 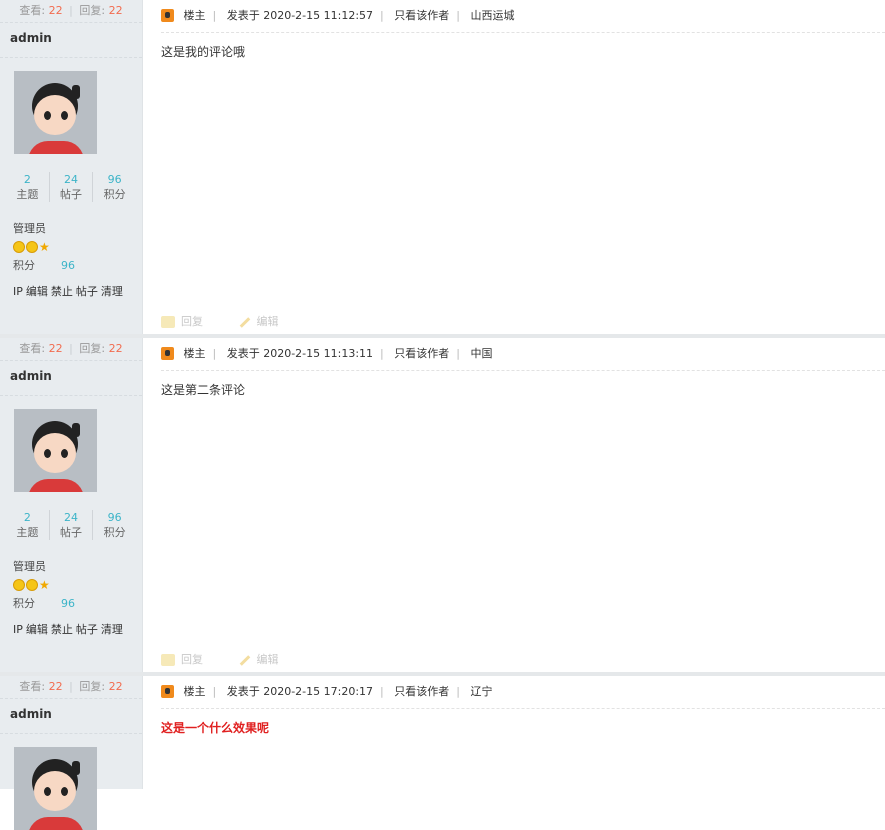 I want to click on post-time: 发表于 2020-2-15 11:13:11, so click(x=300, y=353).